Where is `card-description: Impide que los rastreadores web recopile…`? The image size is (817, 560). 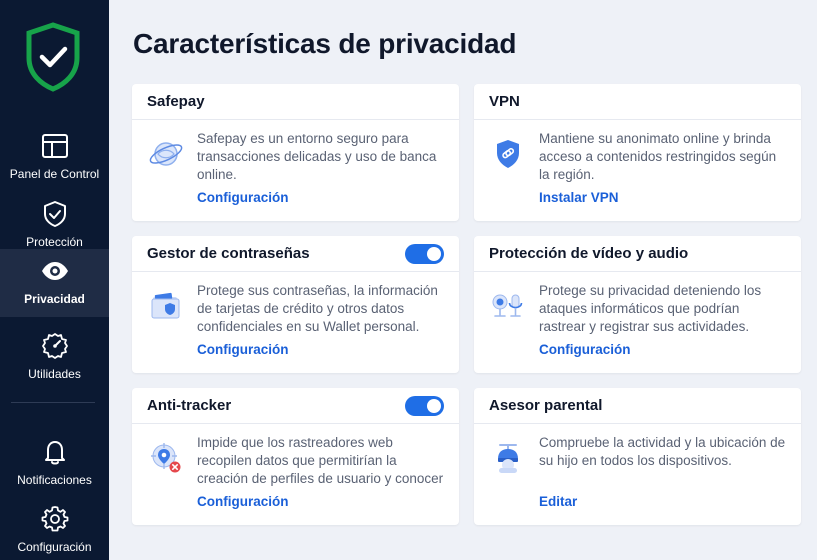
card-description: Impide que los rastreadores web recopile… is located at coordinates (320, 460).